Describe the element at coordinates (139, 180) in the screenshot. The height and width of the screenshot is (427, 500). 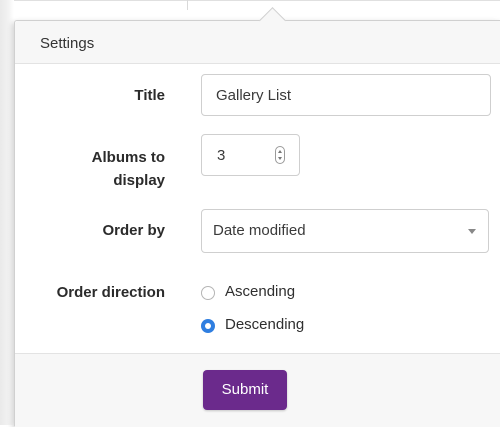
I see `albums-label-line2: display` at that location.